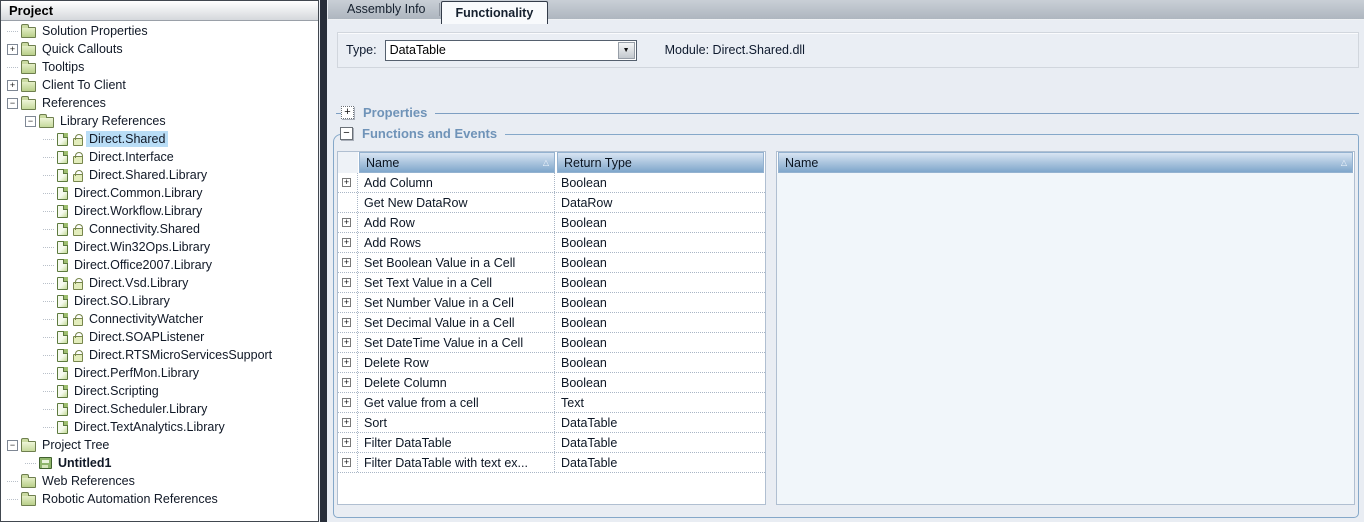  I want to click on tree-item: Direct.Interface, so click(159, 157).